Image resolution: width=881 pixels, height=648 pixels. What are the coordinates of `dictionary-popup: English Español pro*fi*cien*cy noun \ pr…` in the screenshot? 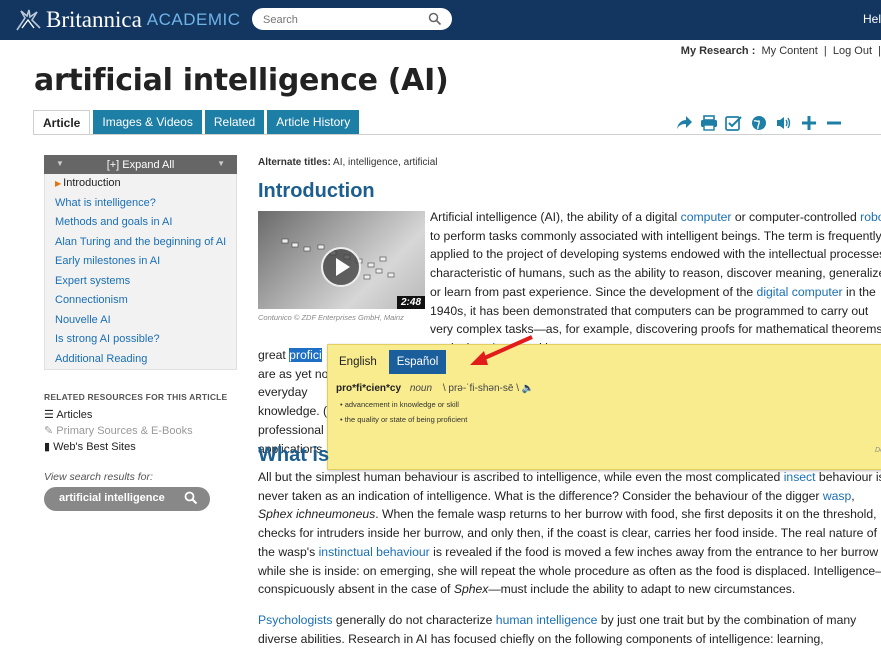 It's located at (604, 407).